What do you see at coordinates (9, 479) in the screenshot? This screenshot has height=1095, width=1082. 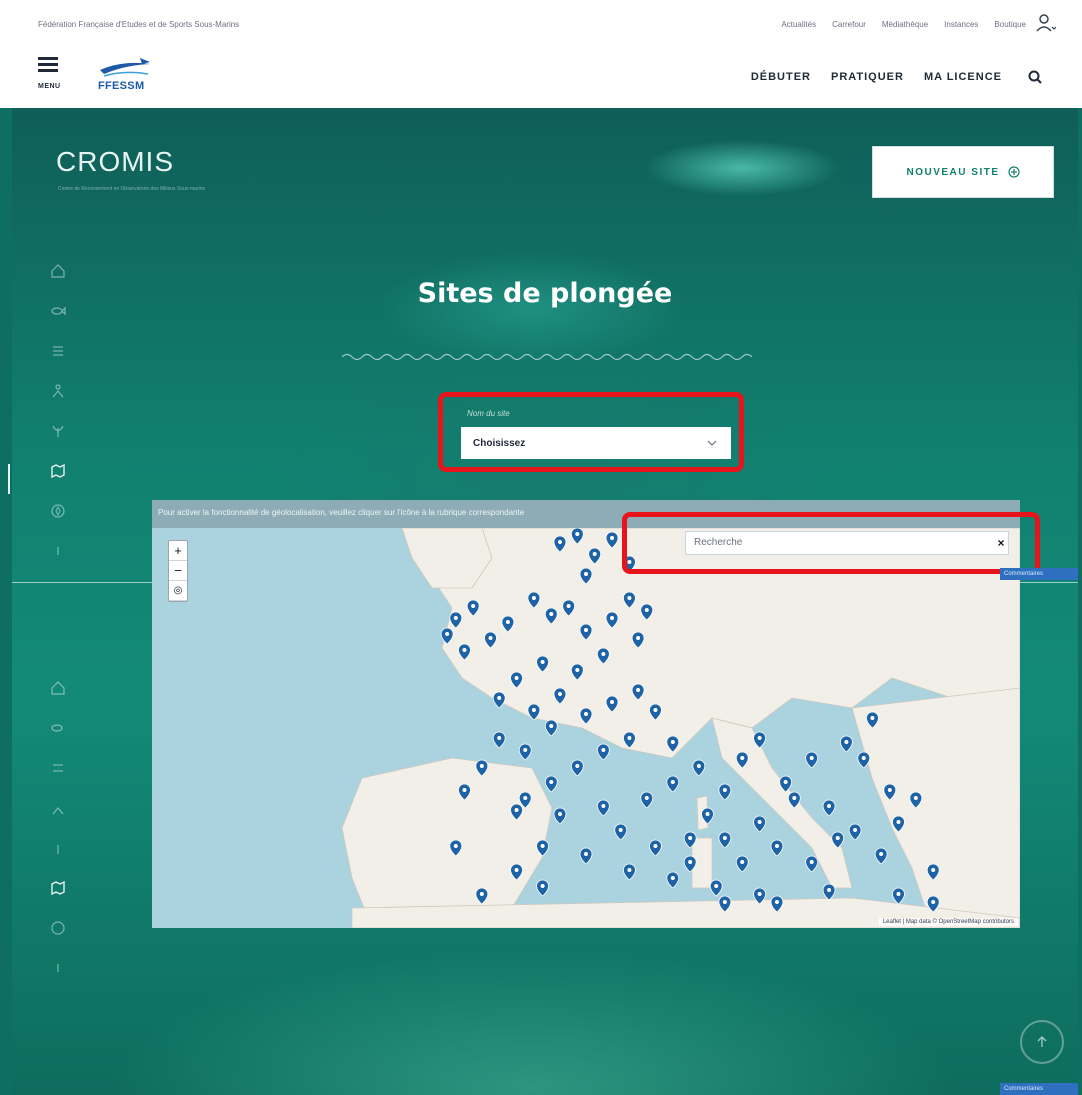 I see `rail-active-indicator` at bounding box center [9, 479].